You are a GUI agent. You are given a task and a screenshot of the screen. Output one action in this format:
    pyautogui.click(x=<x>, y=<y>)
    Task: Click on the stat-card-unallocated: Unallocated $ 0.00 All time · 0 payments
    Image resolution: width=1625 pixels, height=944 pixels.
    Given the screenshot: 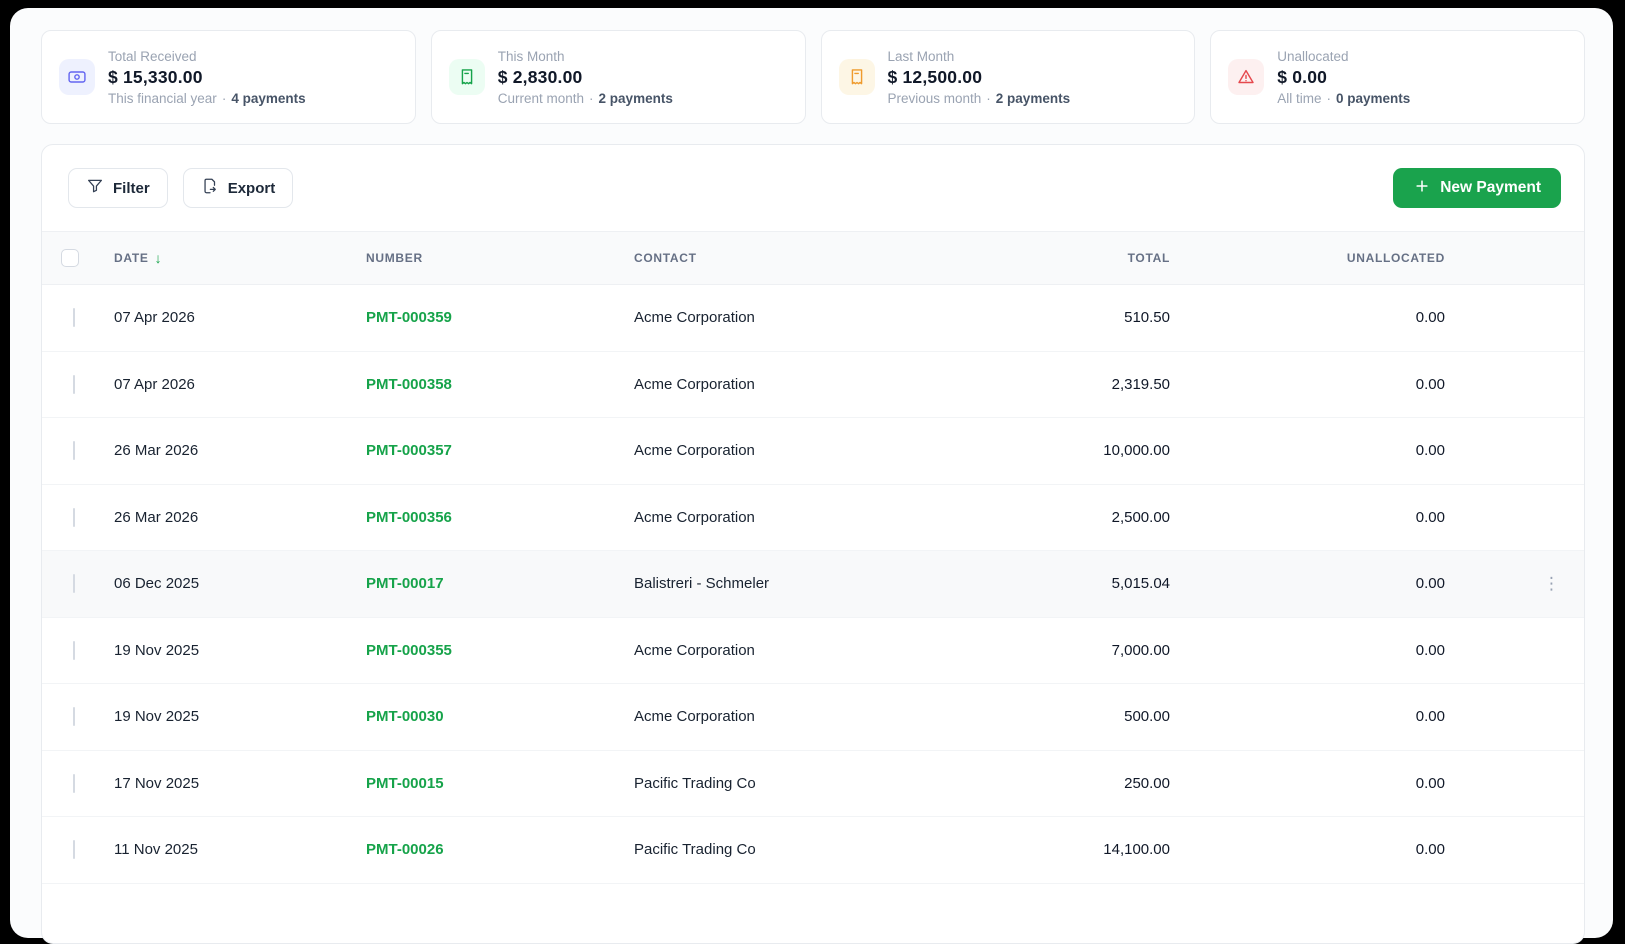 What is the action you would take?
    pyautogui.click(x=1397, y=77)
    